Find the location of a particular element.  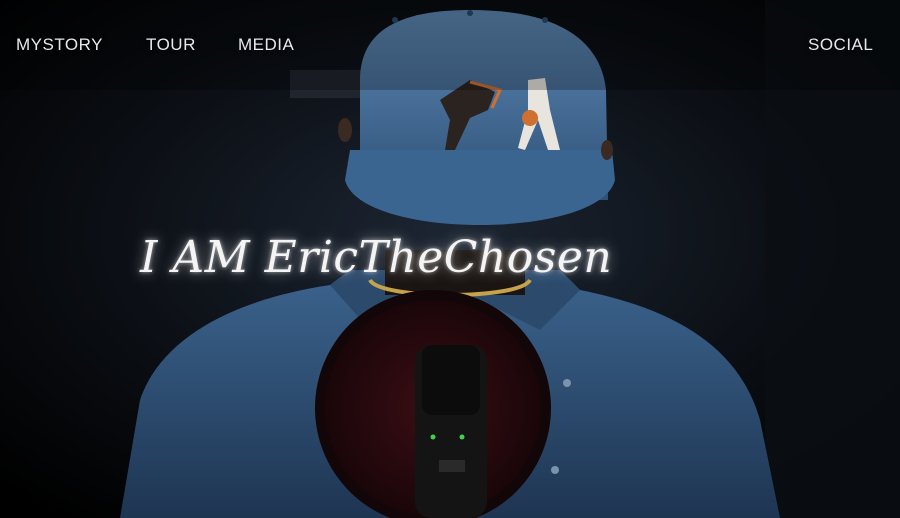

nav-mystory: MYSTORY is located at coordinates (59, 45).